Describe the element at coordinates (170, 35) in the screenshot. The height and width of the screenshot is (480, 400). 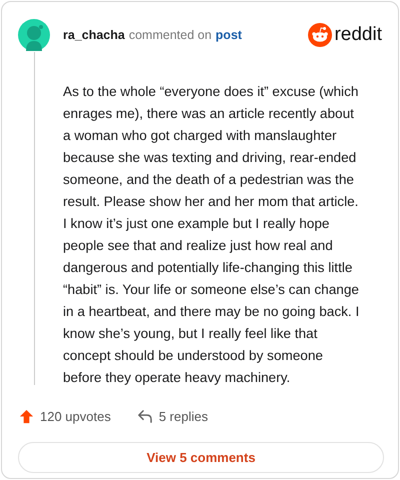
I see `action-text: commented on` at that location.